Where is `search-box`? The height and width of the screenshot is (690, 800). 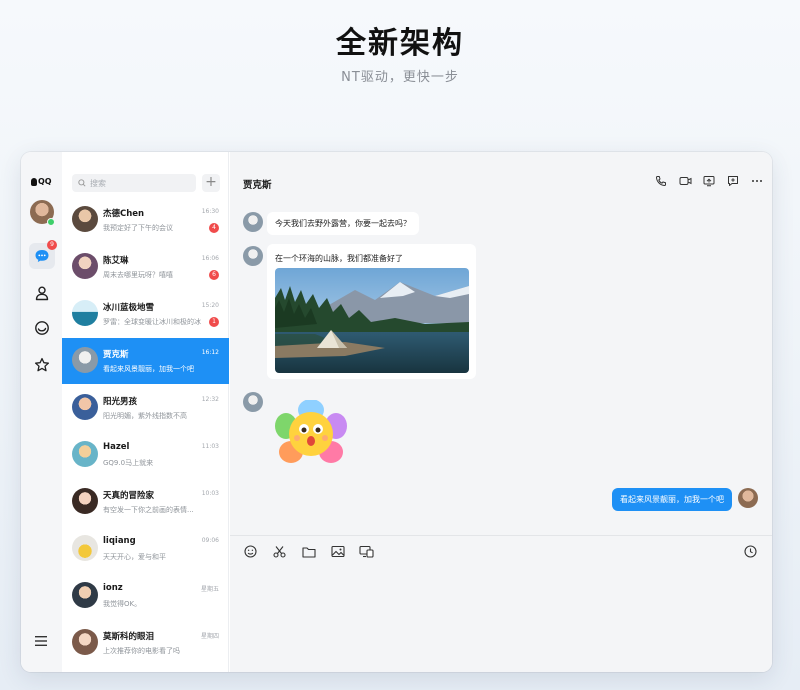
search-box is located at coordinates (134, 183).